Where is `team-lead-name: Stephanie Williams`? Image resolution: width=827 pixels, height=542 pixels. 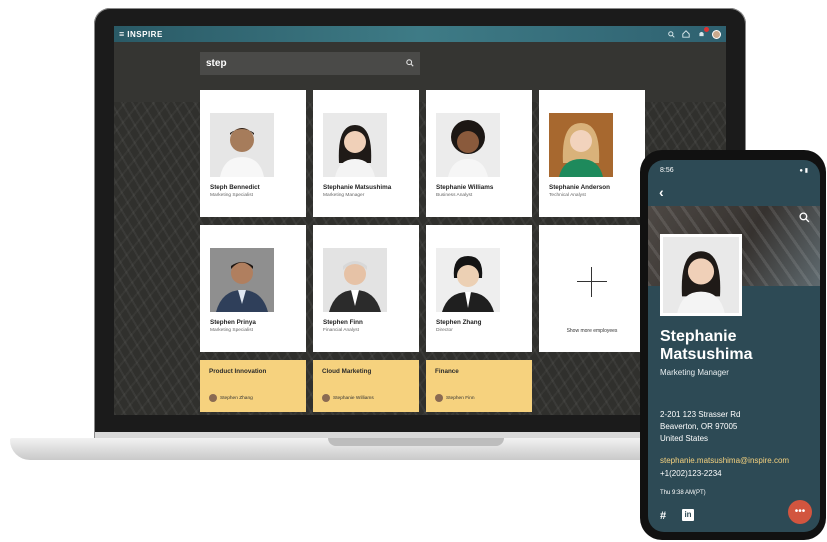 team-lead-name: Stephanie Williams is located at coordinates (353, 398).